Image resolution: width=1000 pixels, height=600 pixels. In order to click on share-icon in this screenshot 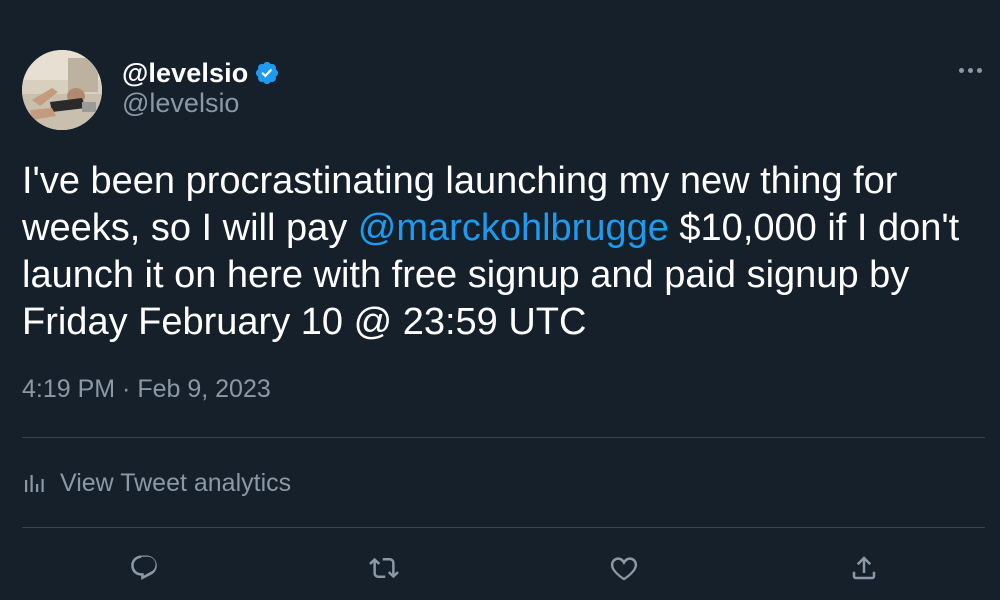, I will do `click(864, 568)`.